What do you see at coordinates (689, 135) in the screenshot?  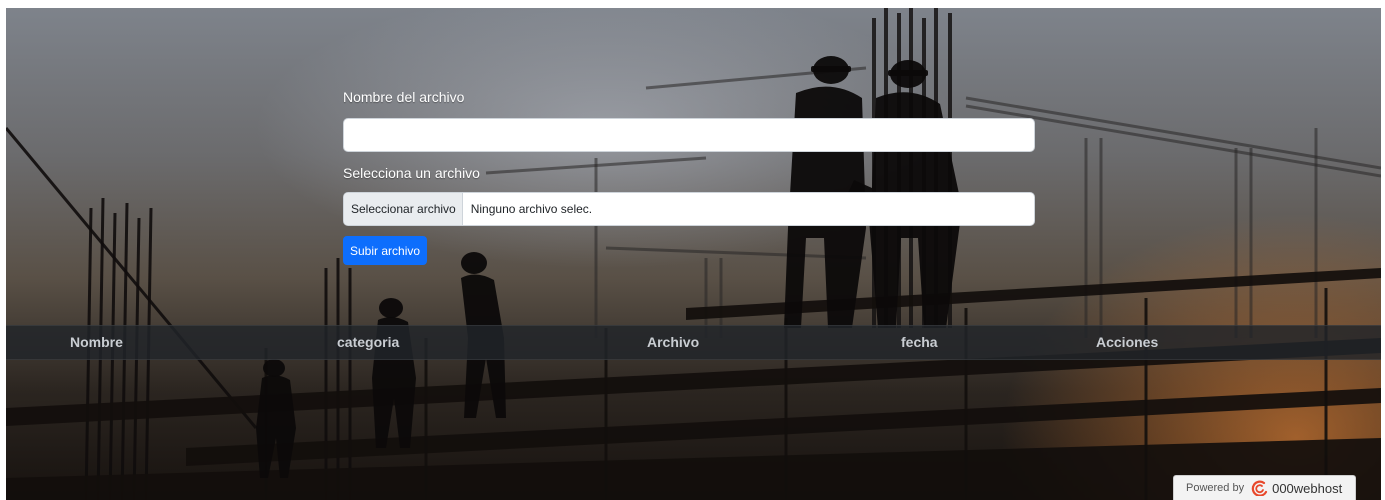 I see `file-name-input` at bounding box center [689, 135].